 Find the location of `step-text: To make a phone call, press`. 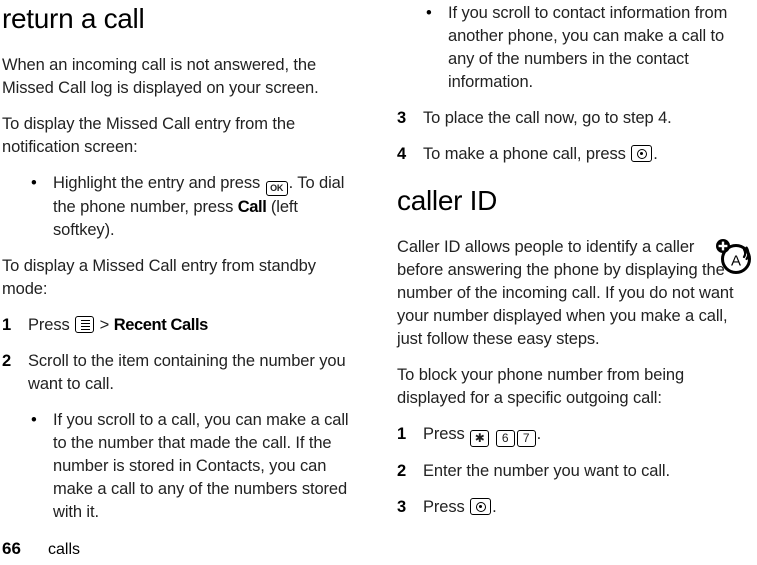

step-text: To make a phone call, press is located at coordinates (524, 154).